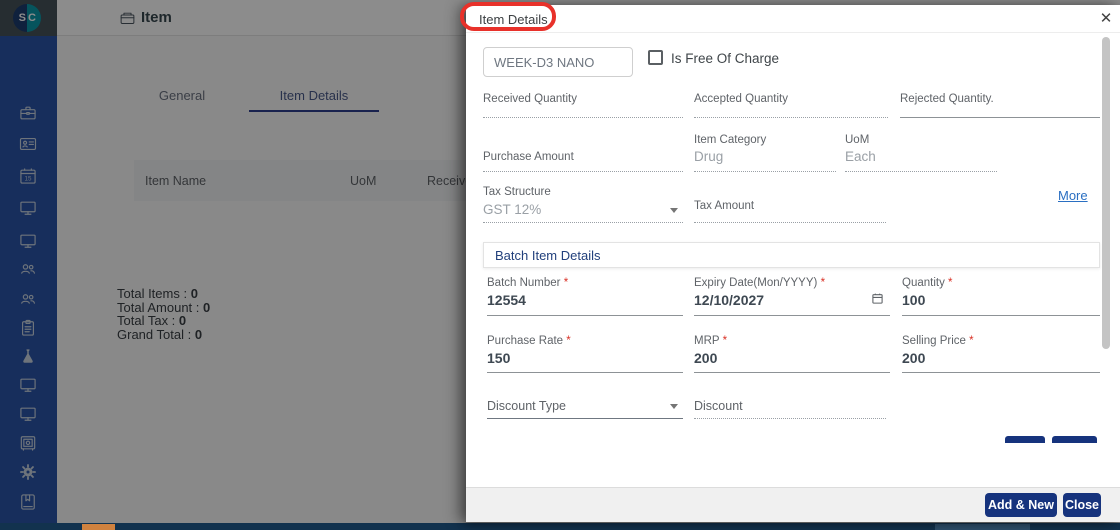 This screenshot has width=1120, height=530. Describe the element at coordinates (585, 372) in the screenshot. I see `purchase-rate-field` at that location.